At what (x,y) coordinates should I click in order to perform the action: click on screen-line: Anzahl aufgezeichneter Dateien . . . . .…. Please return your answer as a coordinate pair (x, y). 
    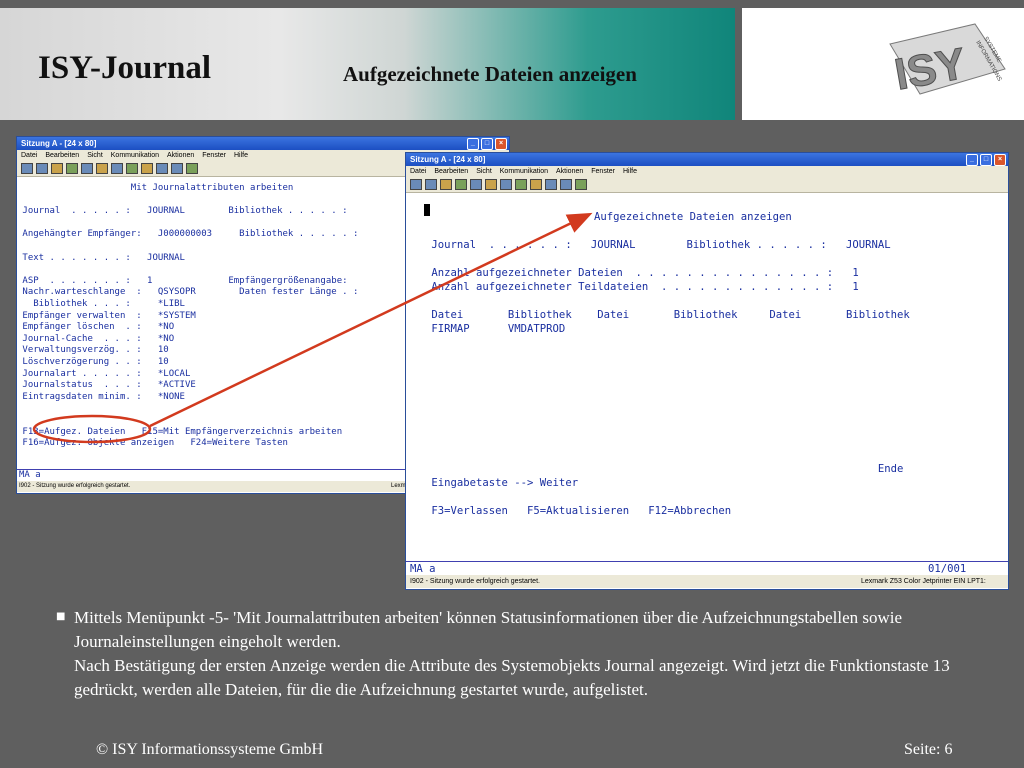
    Looking at the image, I should click on (642, 273).